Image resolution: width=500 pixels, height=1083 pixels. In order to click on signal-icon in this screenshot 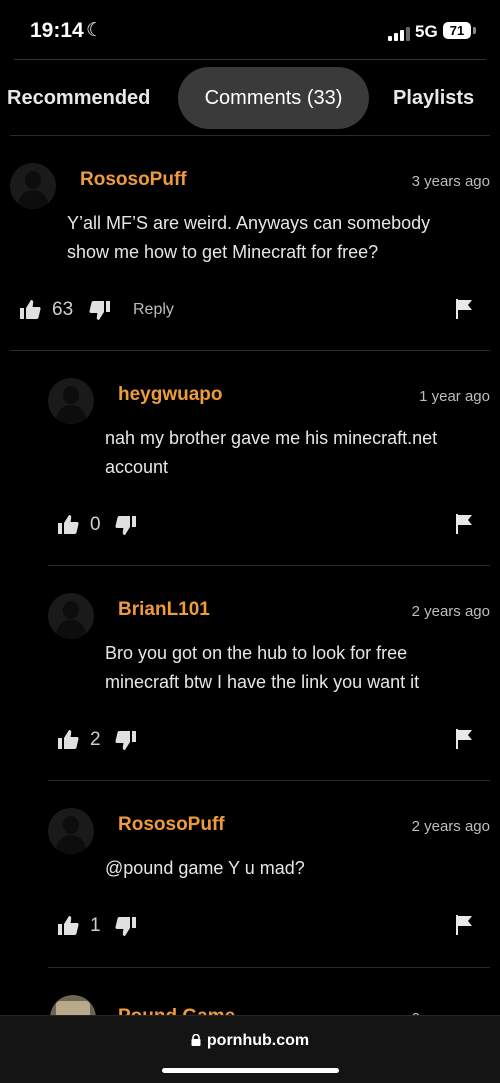, I will do `click(399, 34)`.